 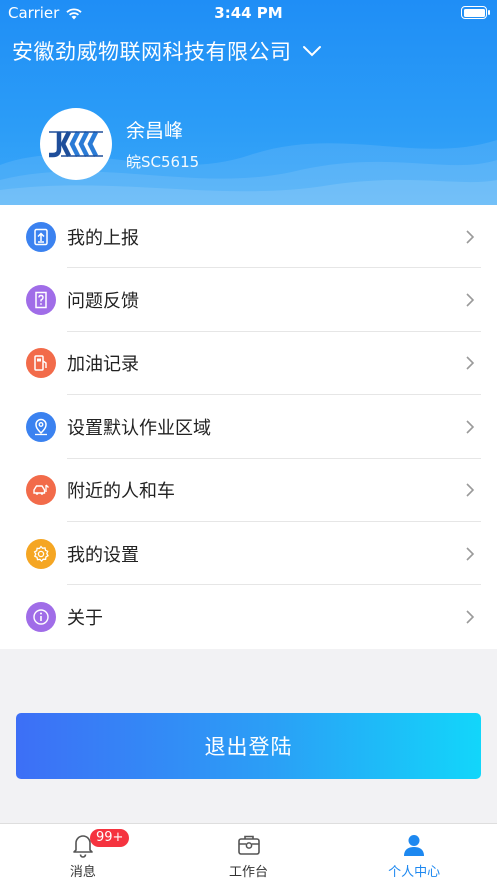 I want to click on briefcase-icon, so click(x=248, y=845).